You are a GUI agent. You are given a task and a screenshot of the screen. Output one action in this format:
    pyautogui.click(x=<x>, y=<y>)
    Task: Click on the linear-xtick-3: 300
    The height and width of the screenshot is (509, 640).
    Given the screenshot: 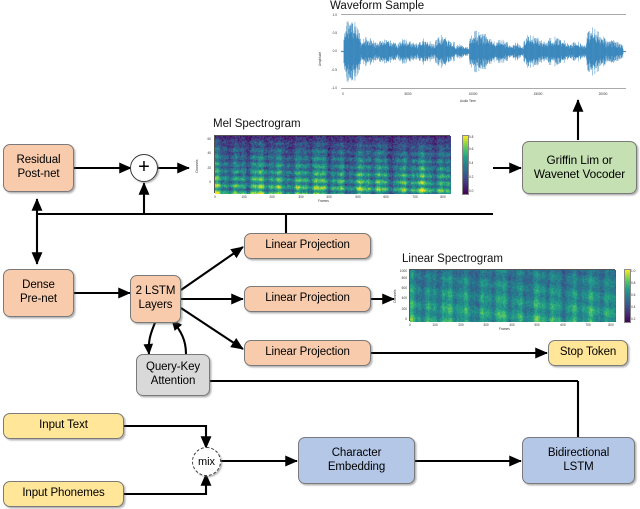 What is the action you would take?
    pyautogui.click(x=486, y=325)
    